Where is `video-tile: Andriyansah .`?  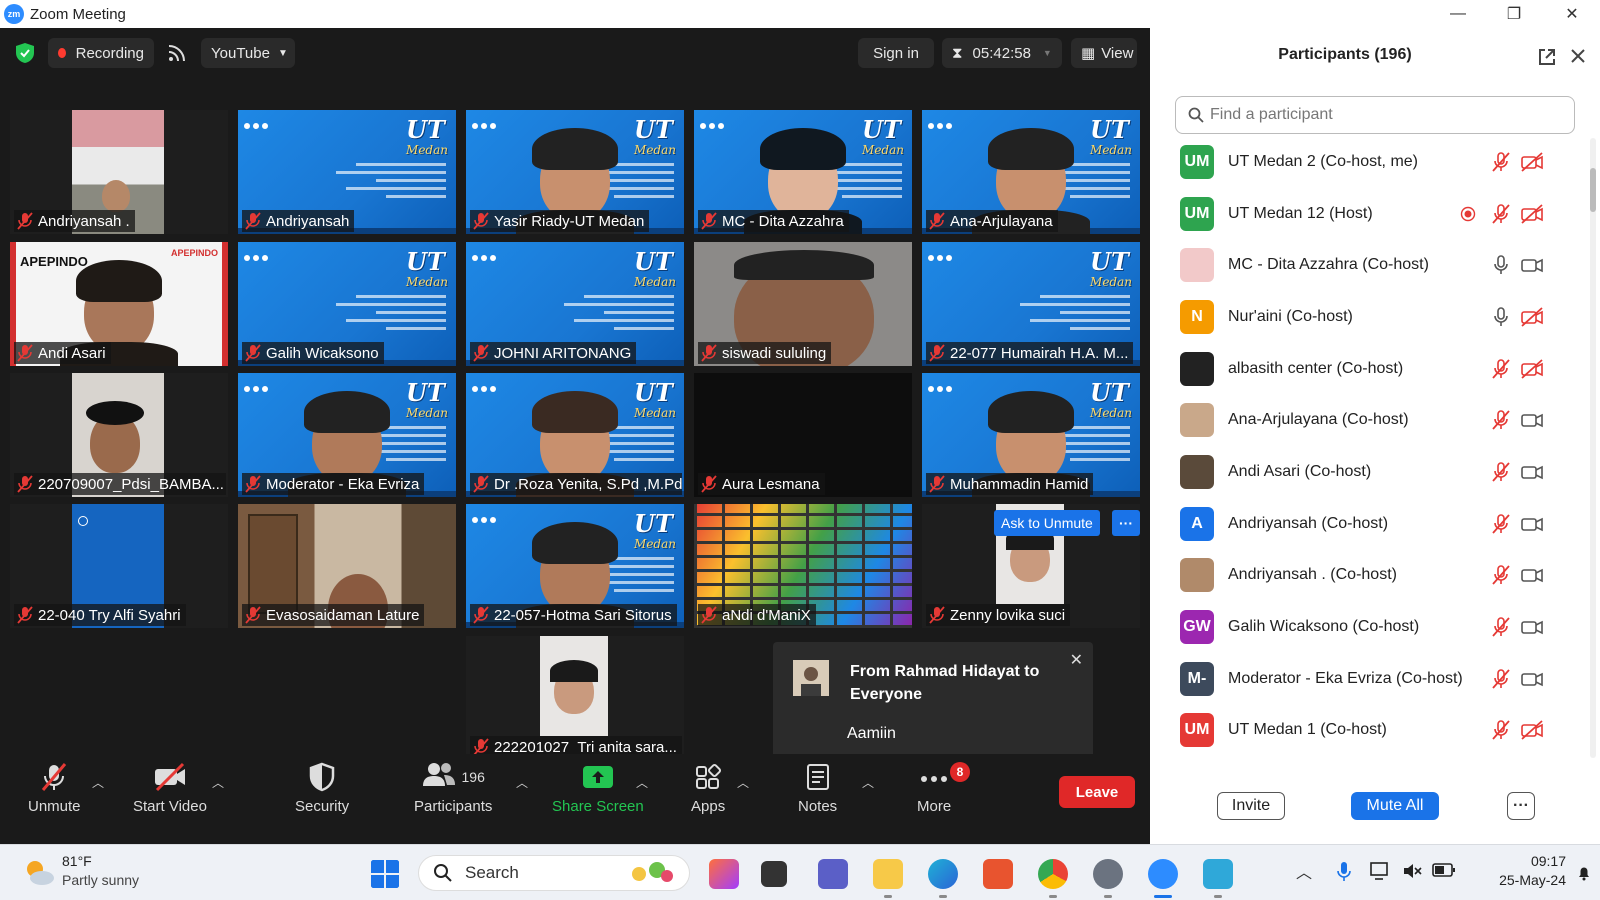 video-tile: Andriyansah . is located at coordinates (119, 172).